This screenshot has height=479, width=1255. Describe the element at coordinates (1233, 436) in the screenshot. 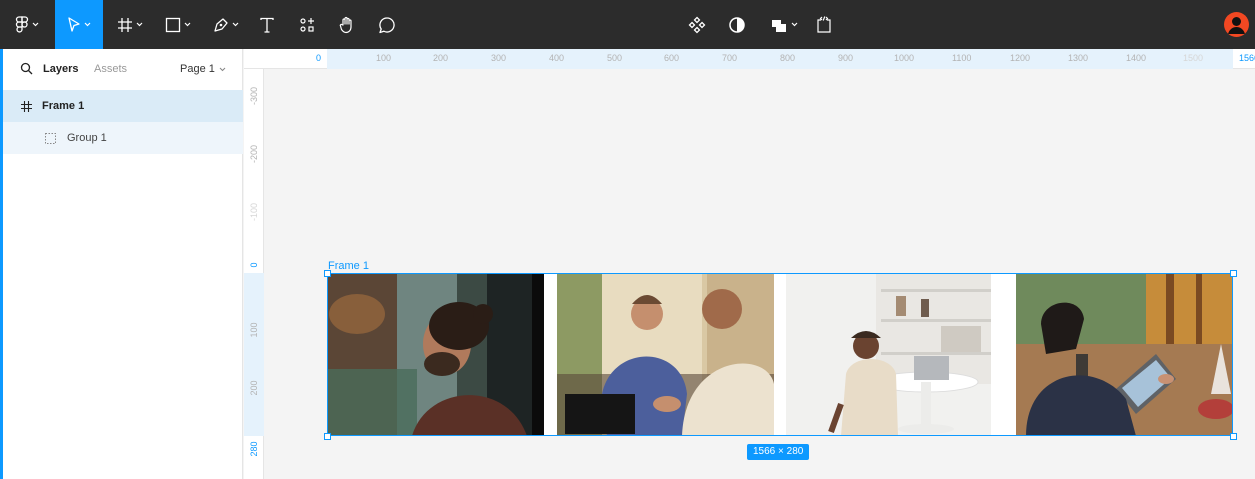

I see `resize-handle-bottom-right` at that location.